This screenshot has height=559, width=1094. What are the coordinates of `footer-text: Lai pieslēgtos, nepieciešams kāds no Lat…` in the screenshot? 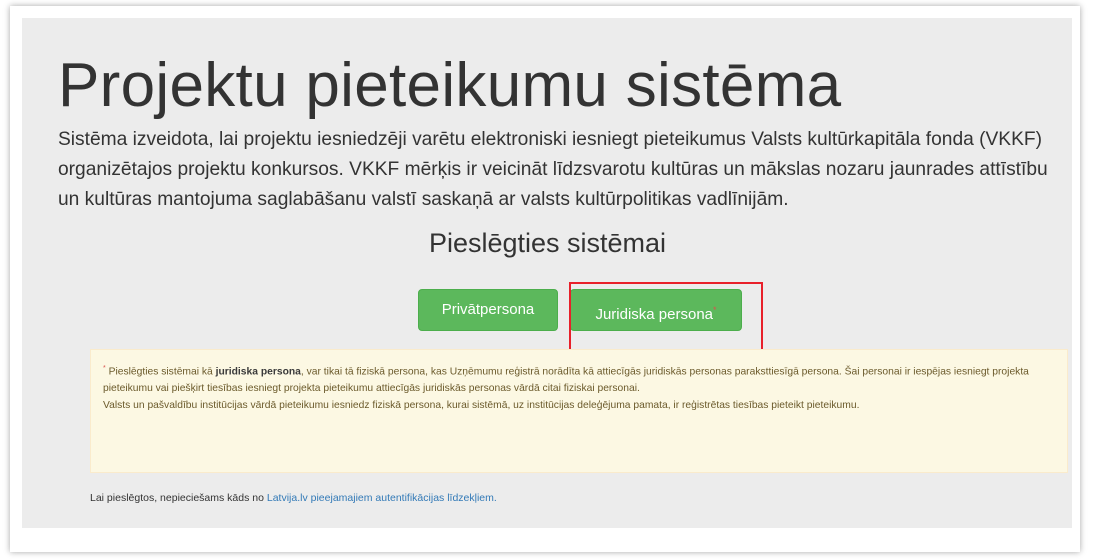 It's located at (293, 498).